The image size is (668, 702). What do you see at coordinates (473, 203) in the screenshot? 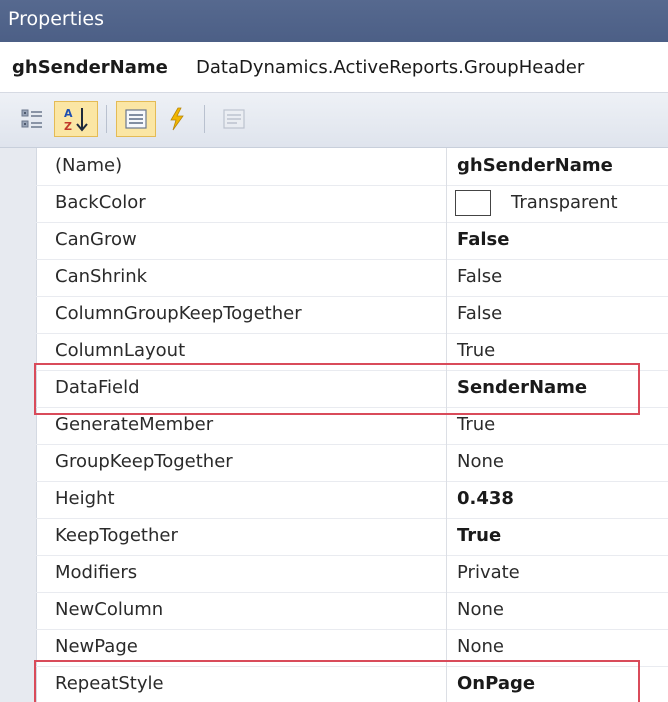
I see `color-swatch` at bounding box center [473, 203].